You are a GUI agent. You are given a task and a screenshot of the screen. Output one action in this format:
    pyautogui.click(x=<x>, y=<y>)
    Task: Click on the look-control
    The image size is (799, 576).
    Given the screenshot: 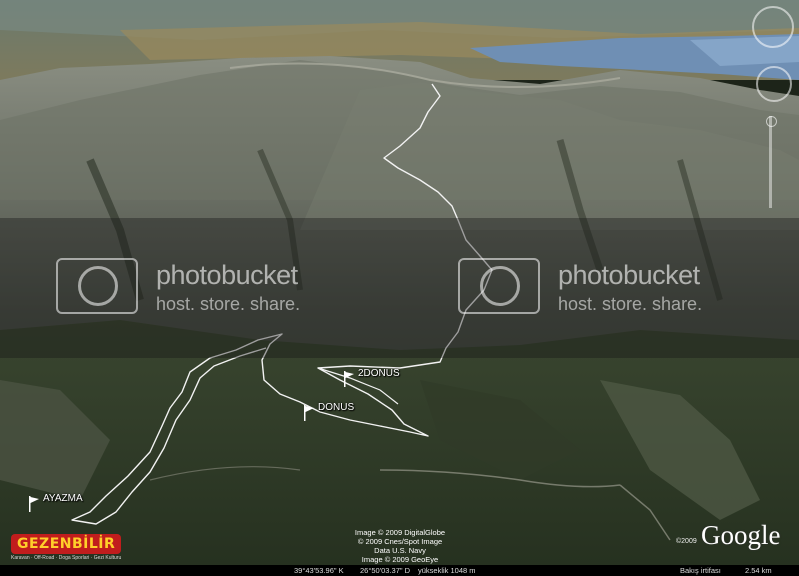 What is the action you would take?
    pyautogui.click(x=773, y=31)
    